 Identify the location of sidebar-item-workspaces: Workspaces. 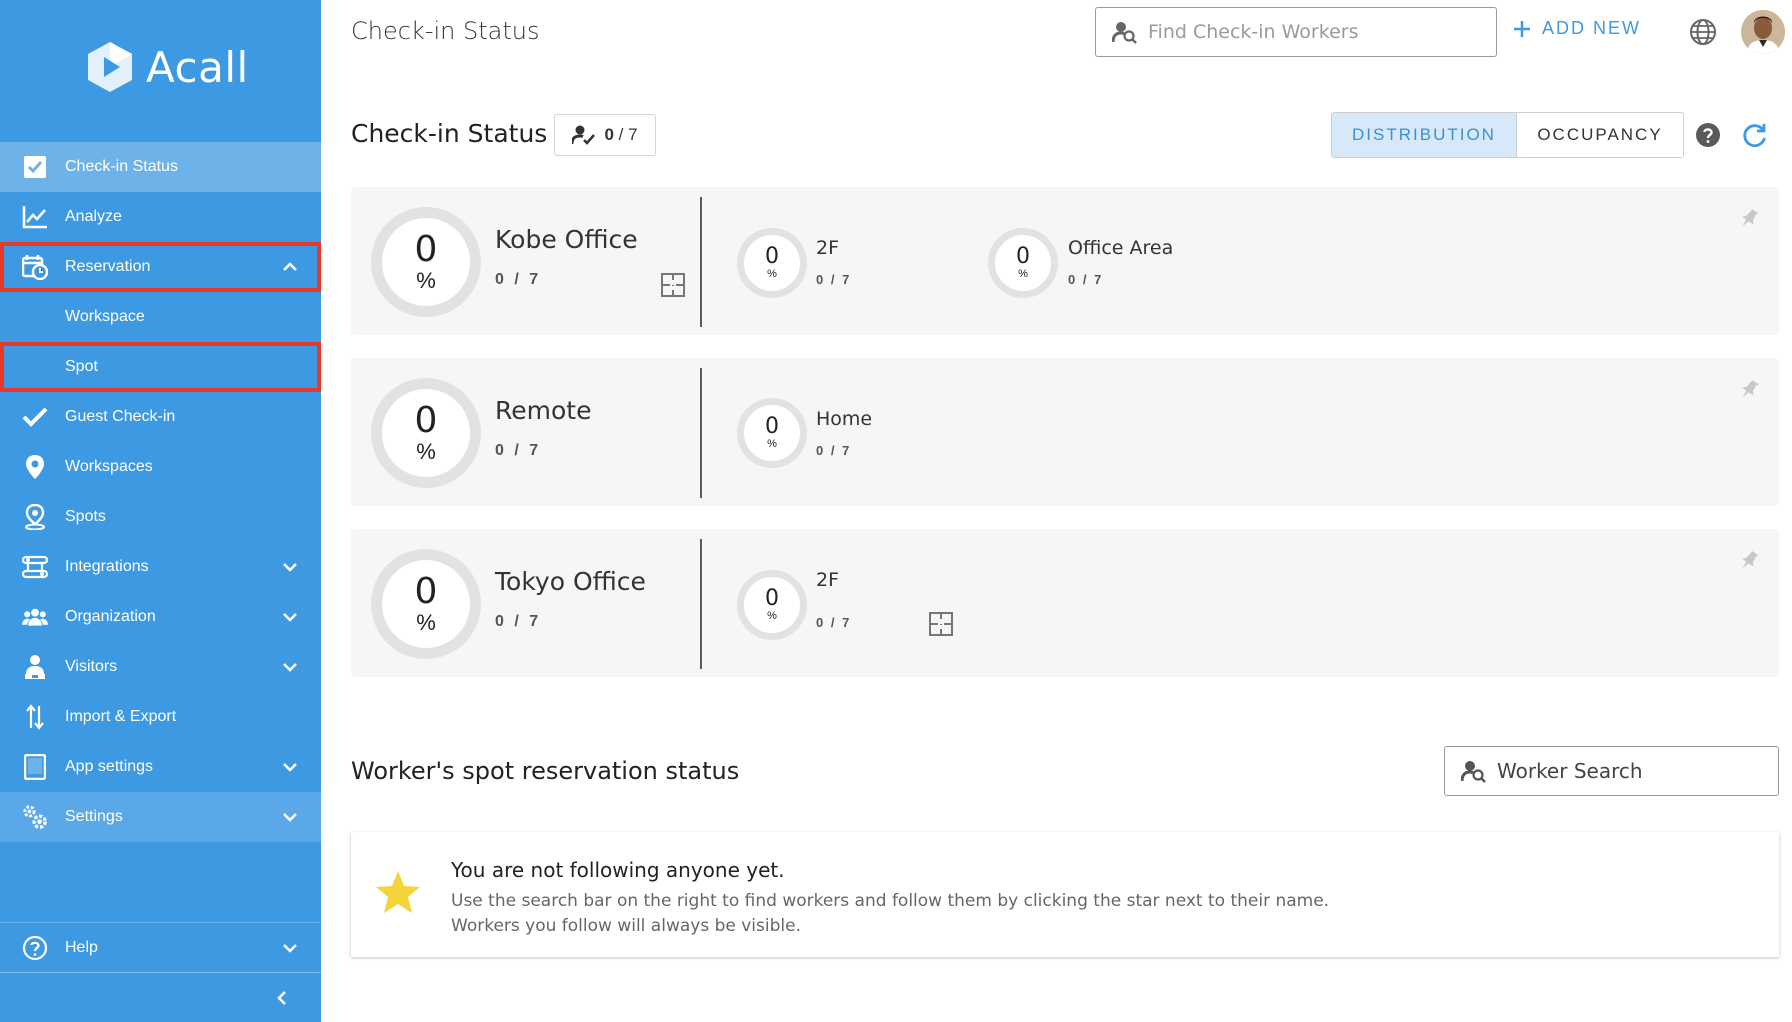
(160, 467).